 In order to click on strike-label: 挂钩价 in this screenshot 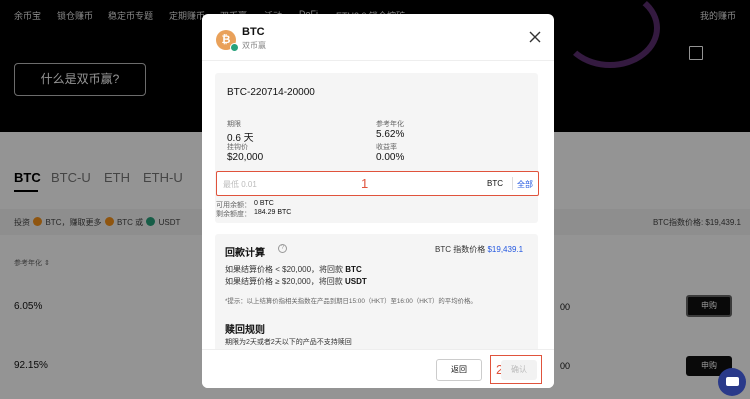, I will do `click(237, 147)`.